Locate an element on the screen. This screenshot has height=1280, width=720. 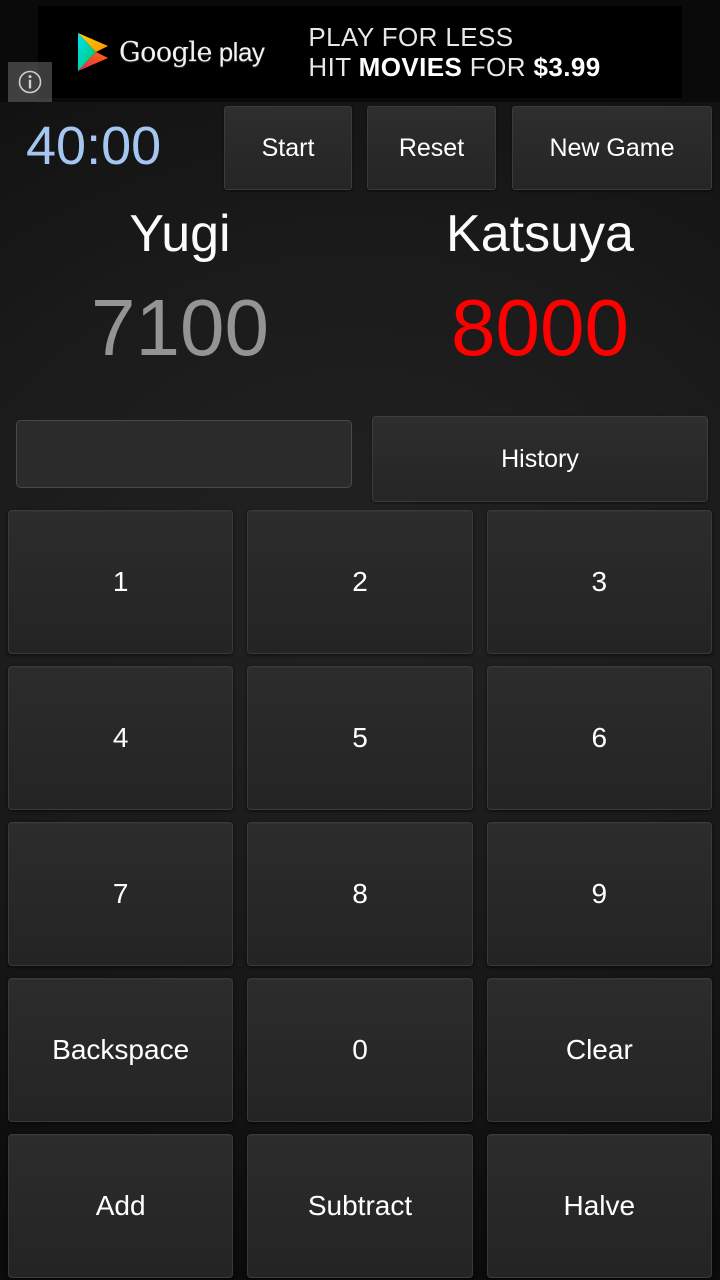
key-1: 1 is located at coordinates (121, 582).